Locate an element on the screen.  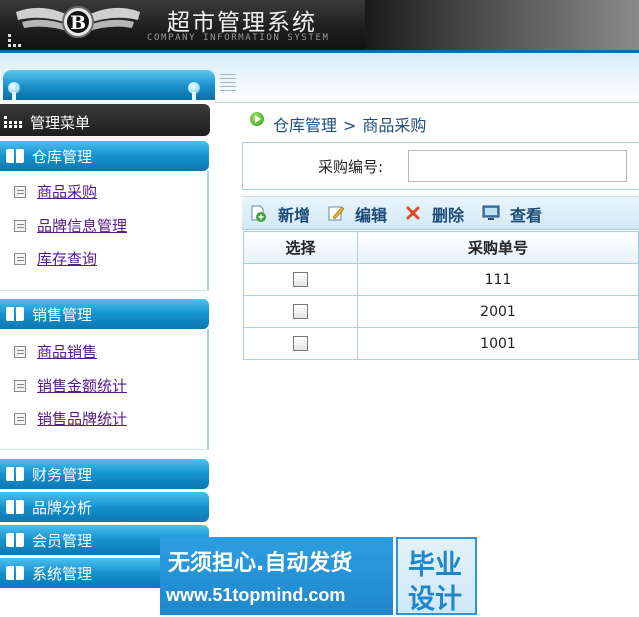
edit-button: 编辑 is located at coordinates (371, 214).